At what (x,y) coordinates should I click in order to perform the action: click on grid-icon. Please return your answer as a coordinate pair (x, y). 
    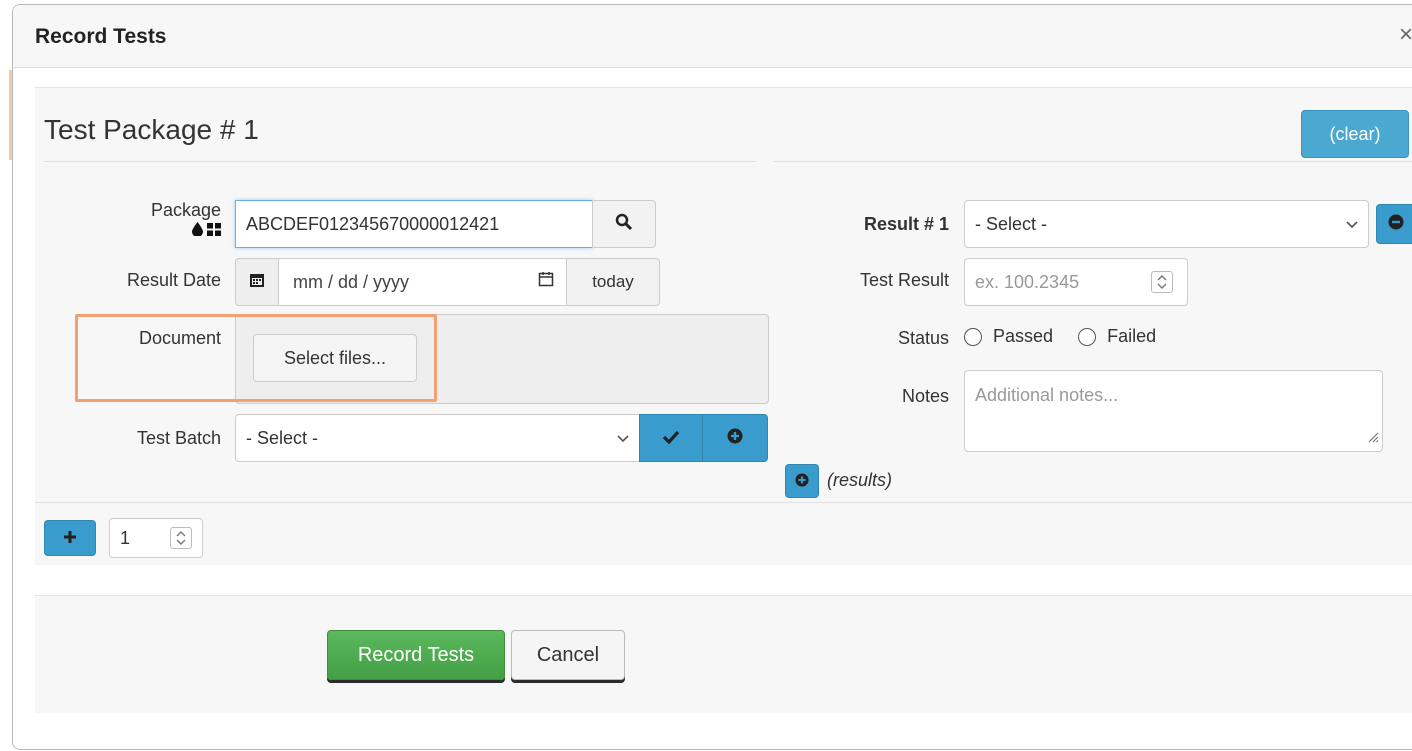
    Looking at the image, I should click on (214, 231).